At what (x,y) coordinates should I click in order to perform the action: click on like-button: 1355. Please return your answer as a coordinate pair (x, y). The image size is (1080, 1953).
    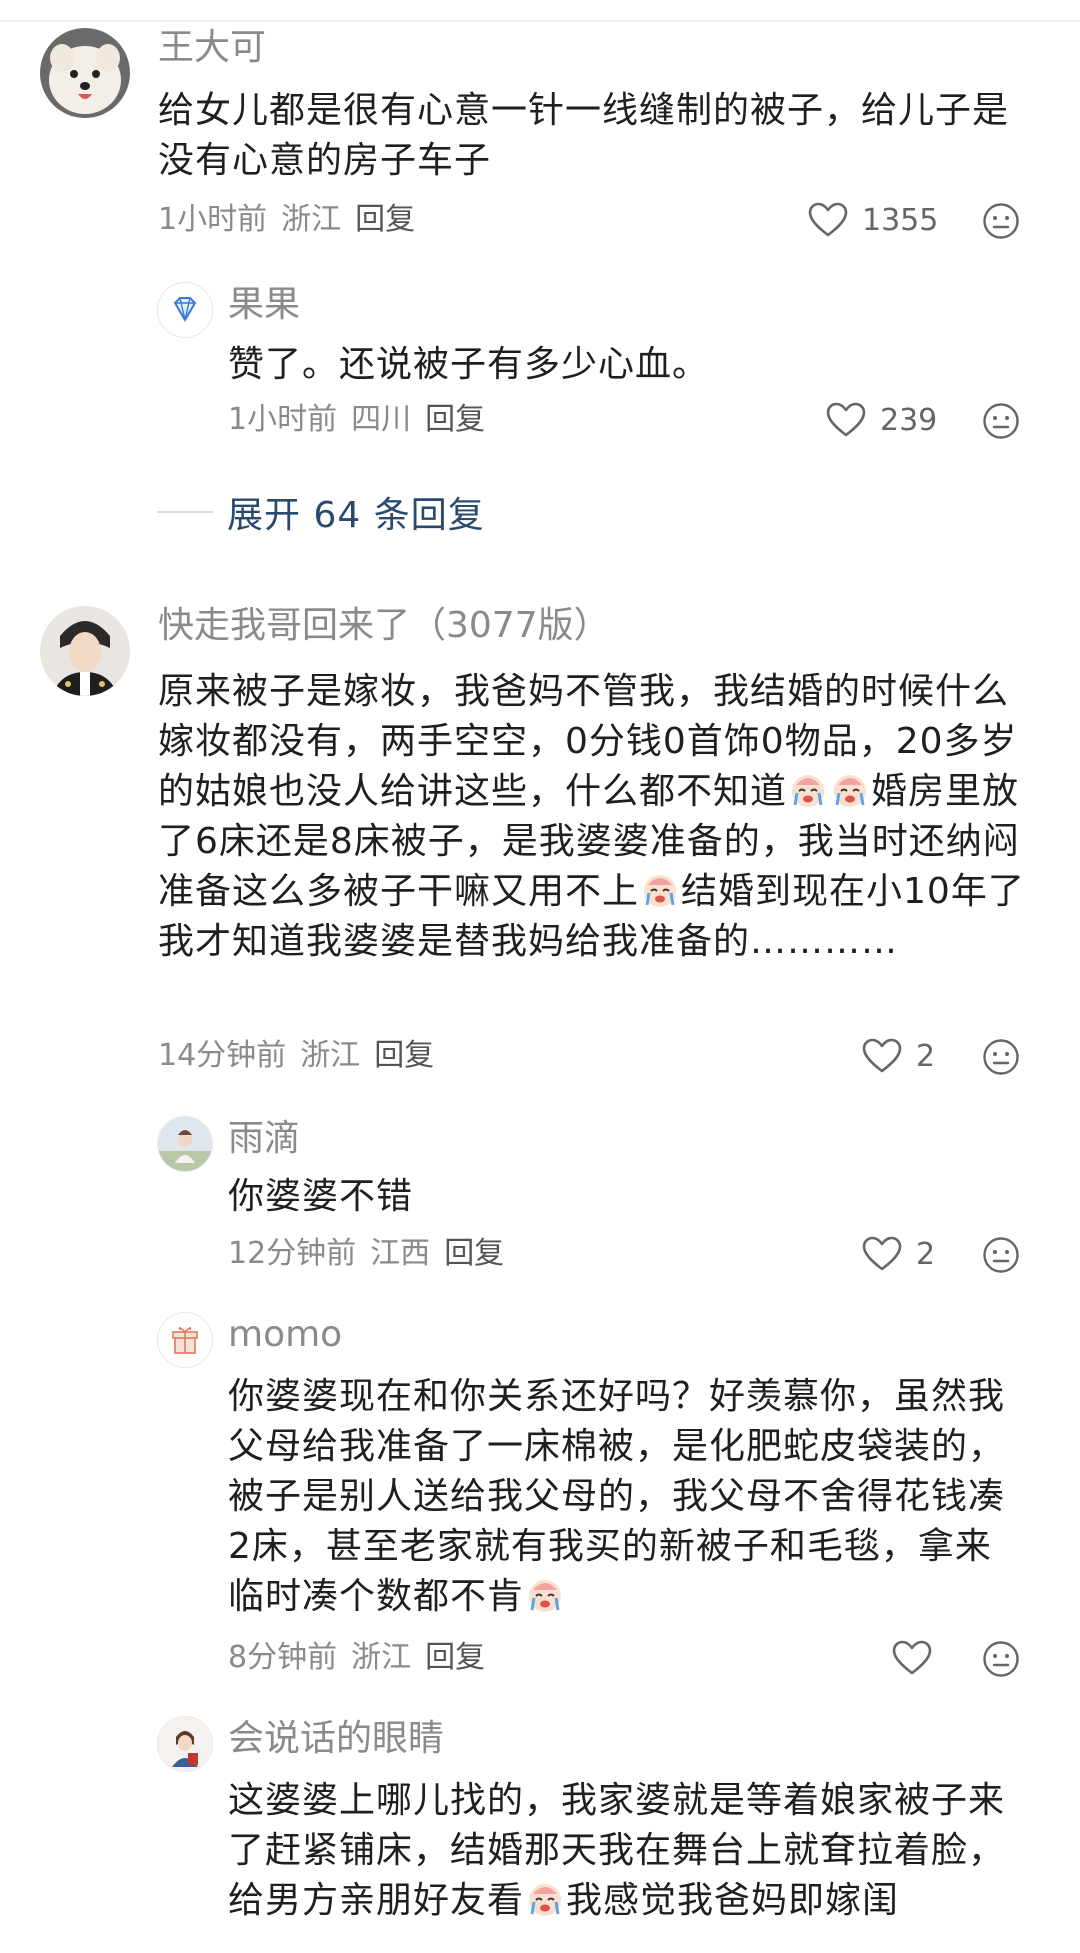
    Looking at the image, I should click on (873, 220).